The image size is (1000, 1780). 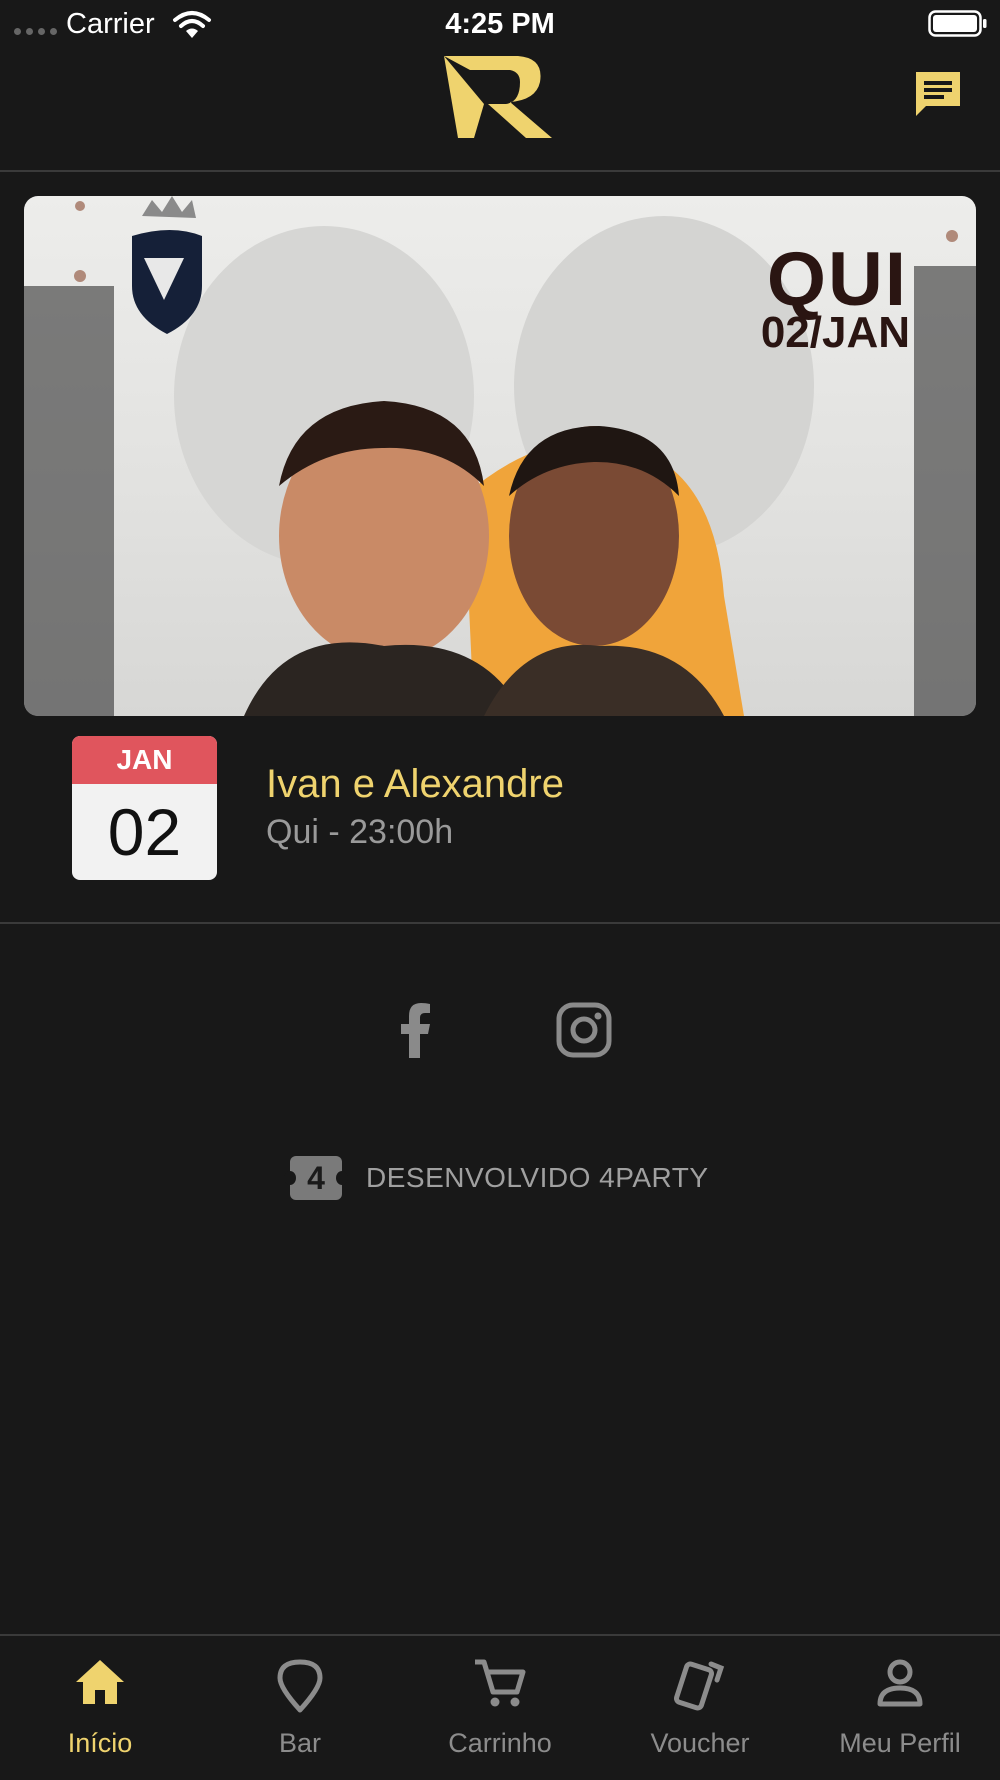 I want to click on tab-label: Voucher, so click(x=700, y=1743).